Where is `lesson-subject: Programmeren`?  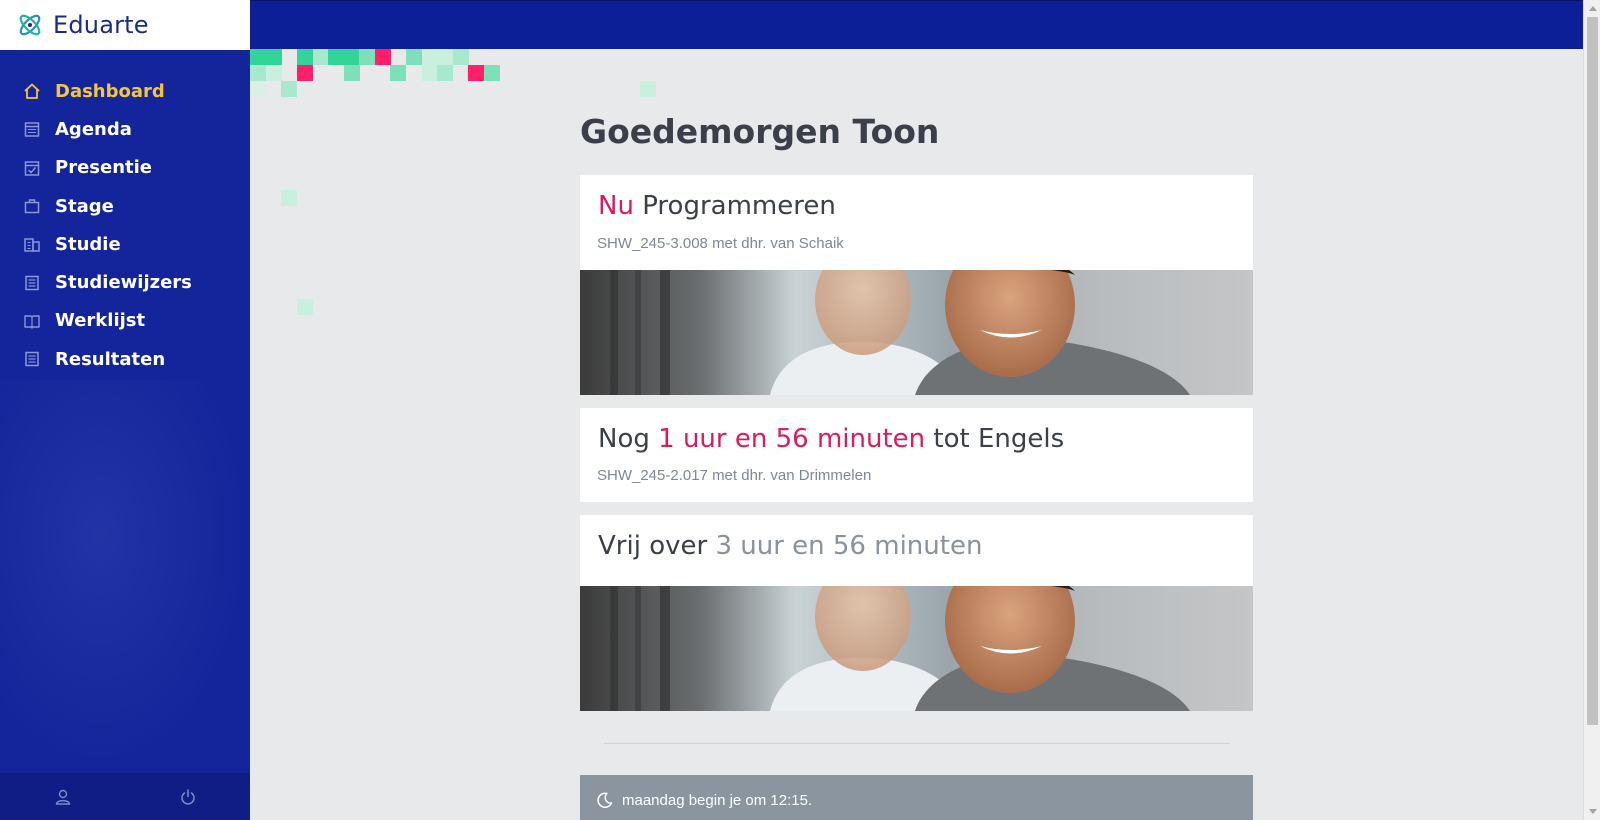 lesson-subject: Programmeren is located at coordinates (739, 206).